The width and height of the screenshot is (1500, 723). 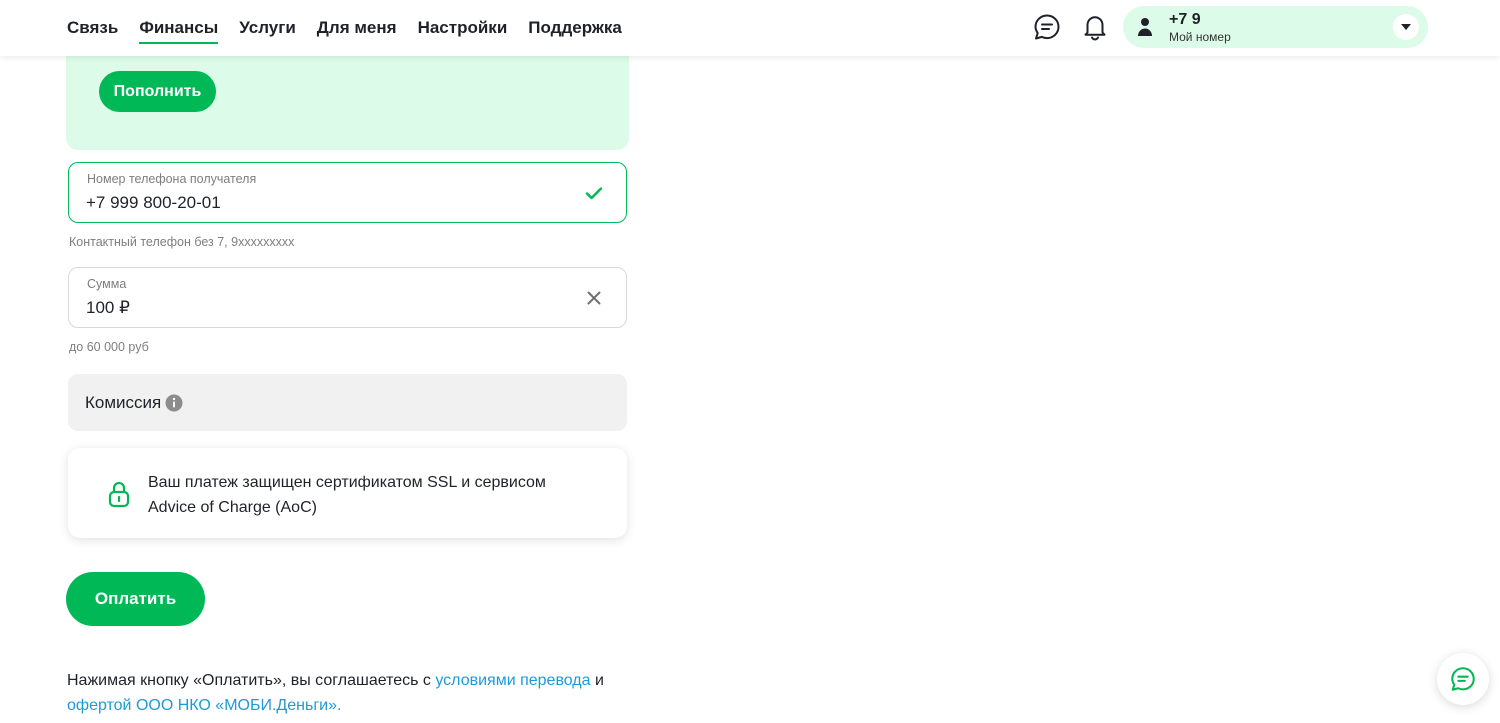 What do you see at coordinates (153, 203) in the screenshot?
I see `recipient-phone-value: +7 999 800-20-01` at bounding box center [153, 203].